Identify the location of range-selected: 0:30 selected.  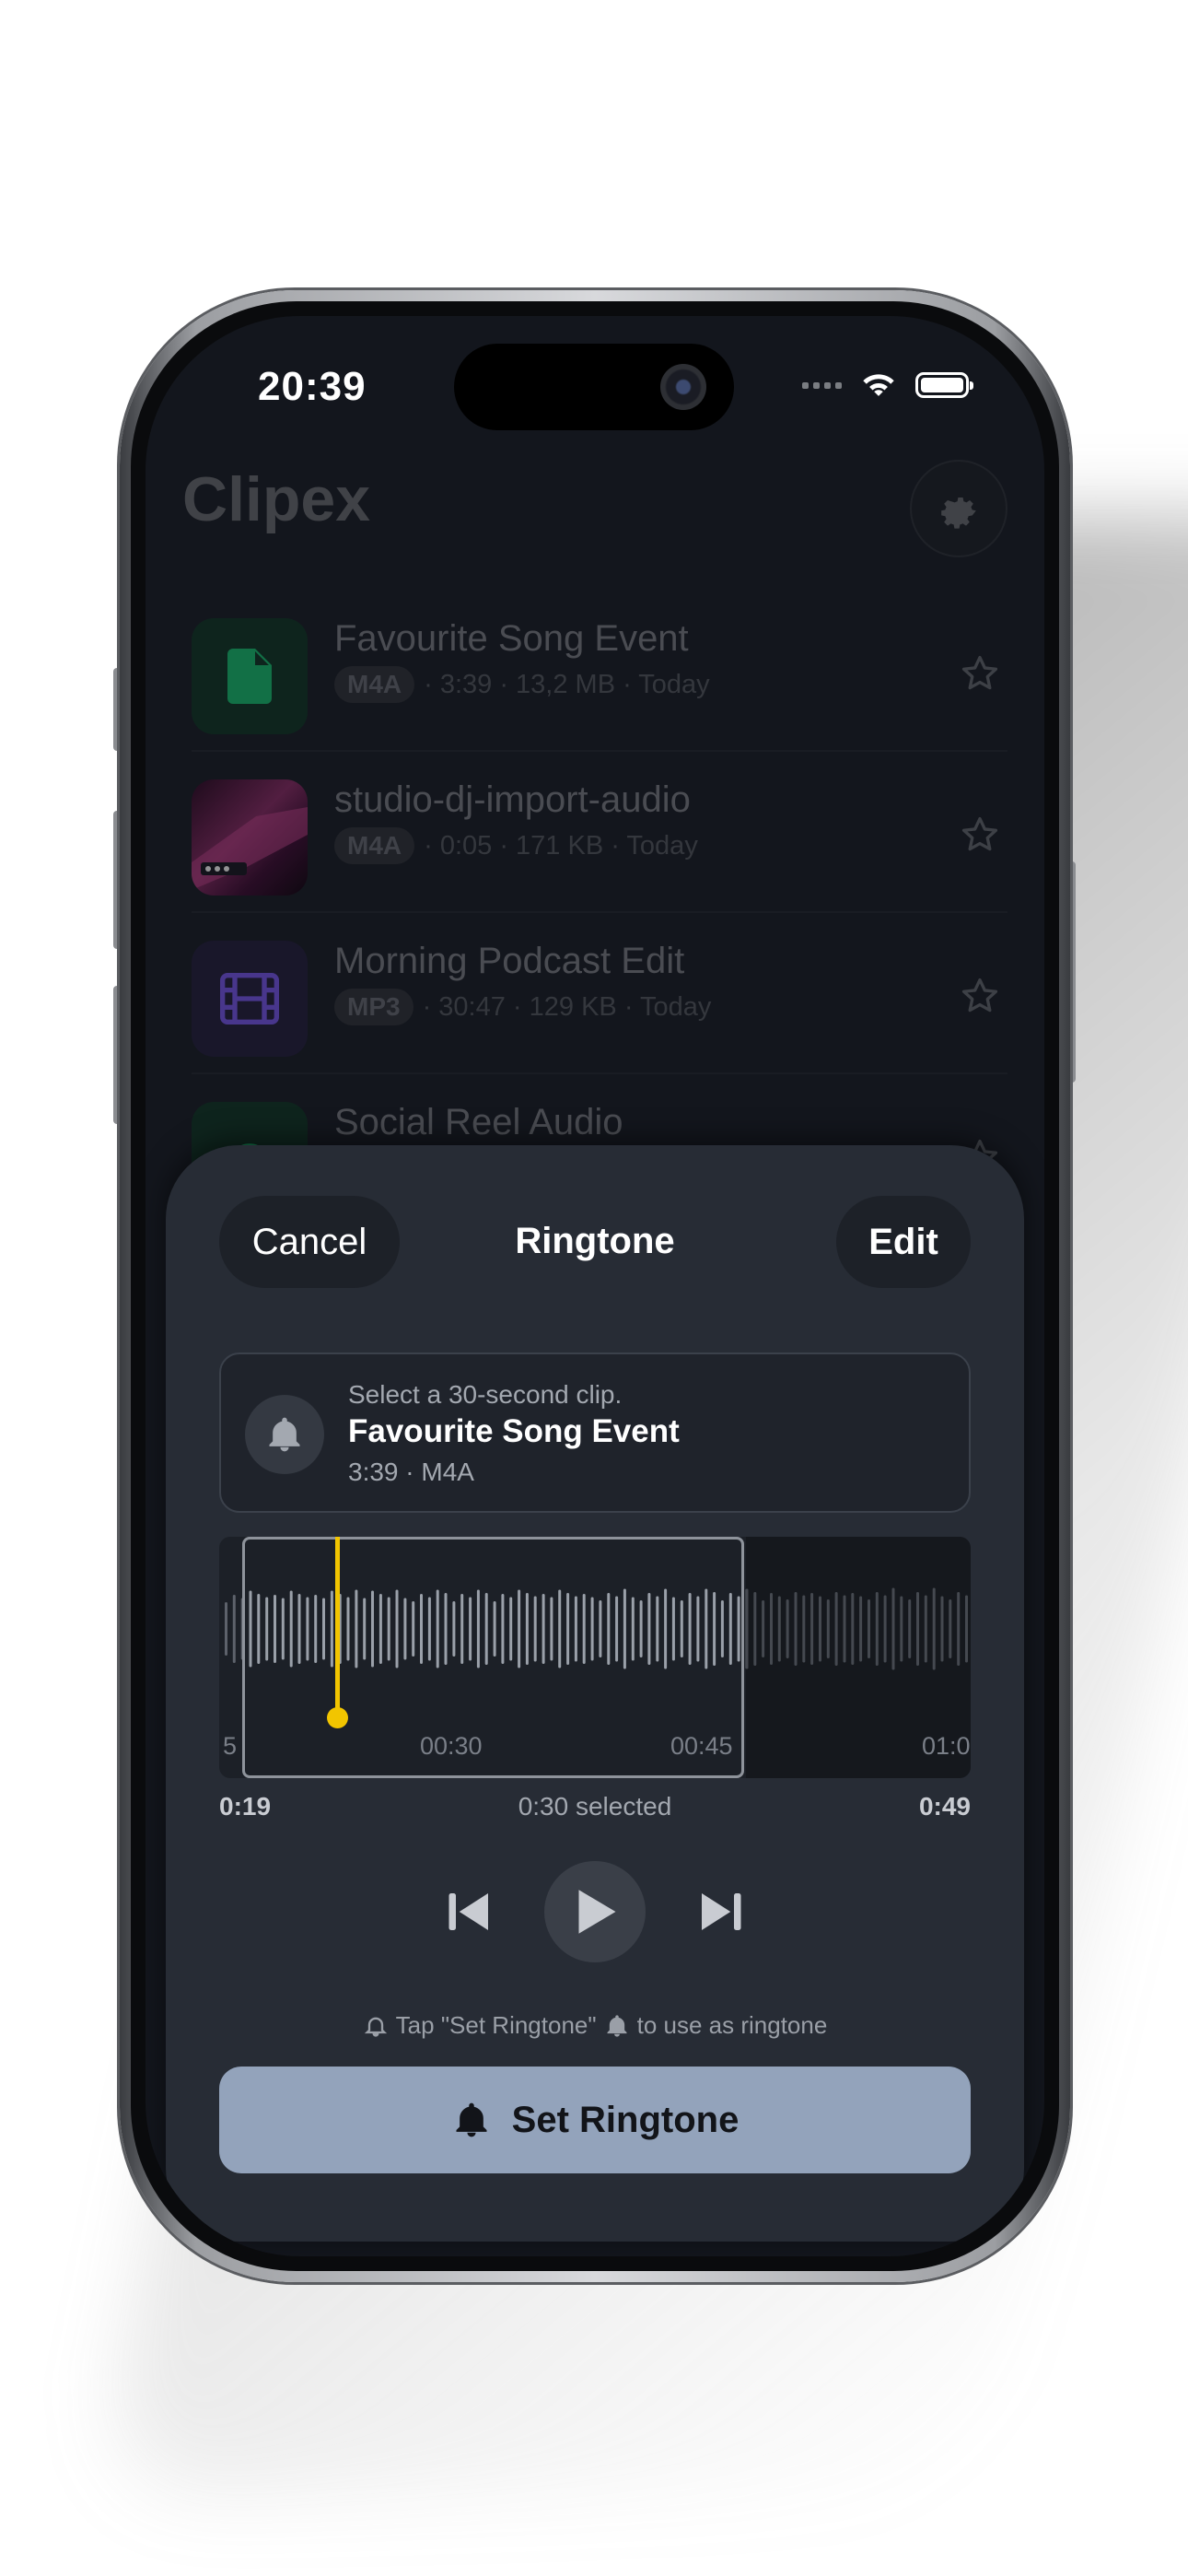
(595, 1806).